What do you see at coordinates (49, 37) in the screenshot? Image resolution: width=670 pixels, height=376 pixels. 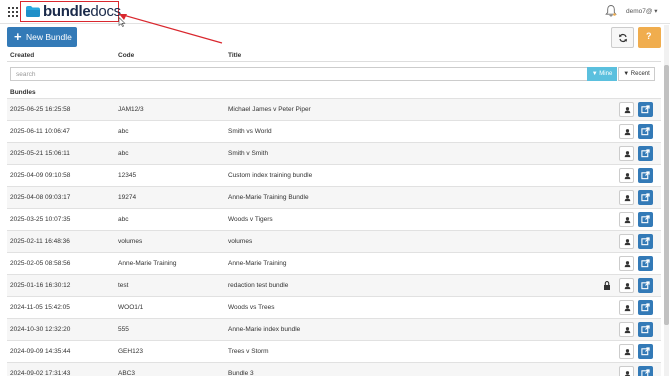 I see `new-bundle-label: New Bundle` at bounding box center [49, 37].